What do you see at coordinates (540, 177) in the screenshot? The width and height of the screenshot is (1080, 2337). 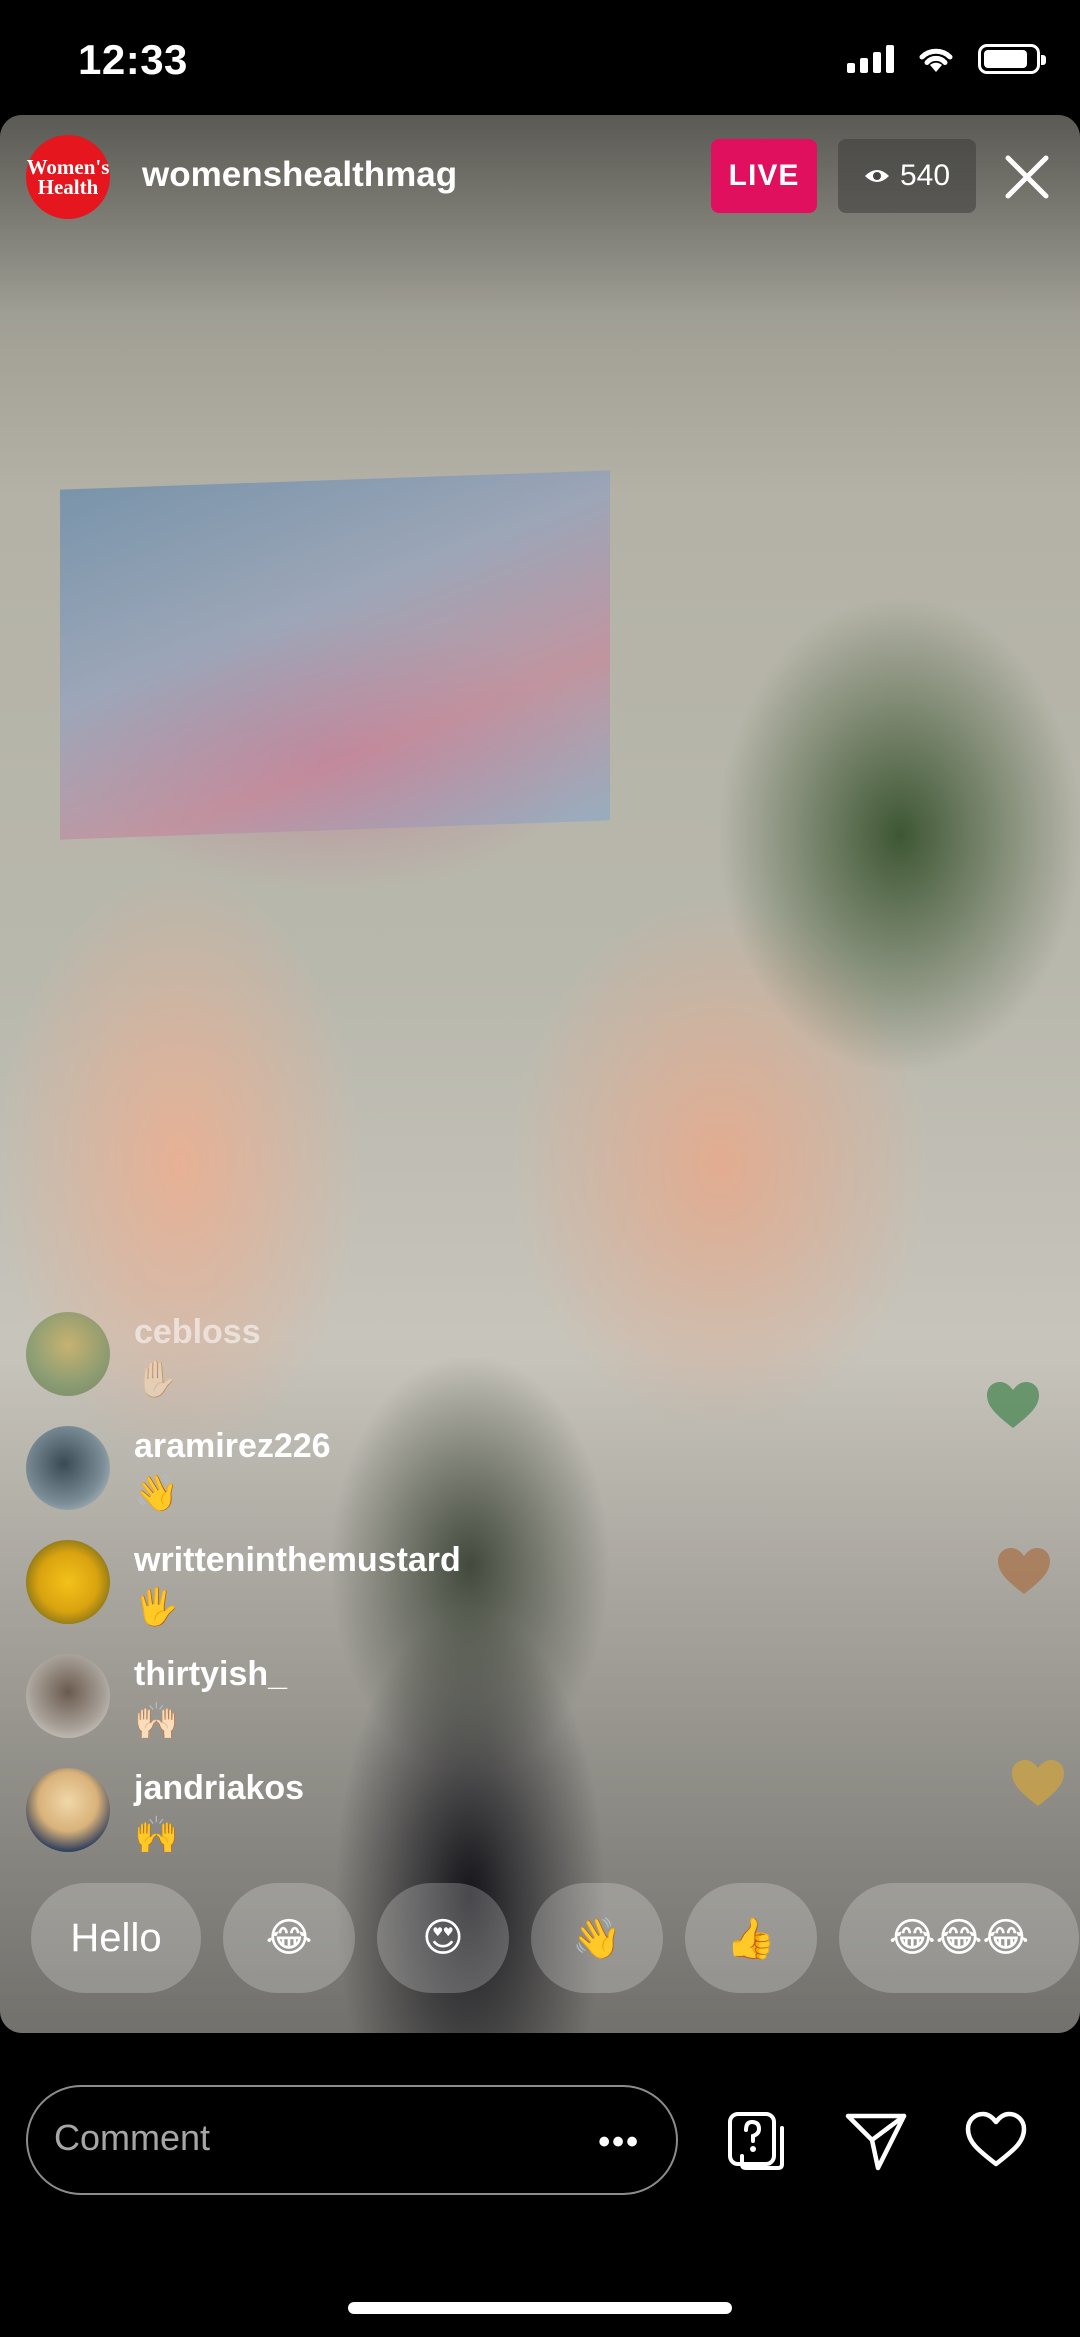 I see `live-header: Women's Health womenshealthmag LIVE 540` at bounding box center [540, 177].